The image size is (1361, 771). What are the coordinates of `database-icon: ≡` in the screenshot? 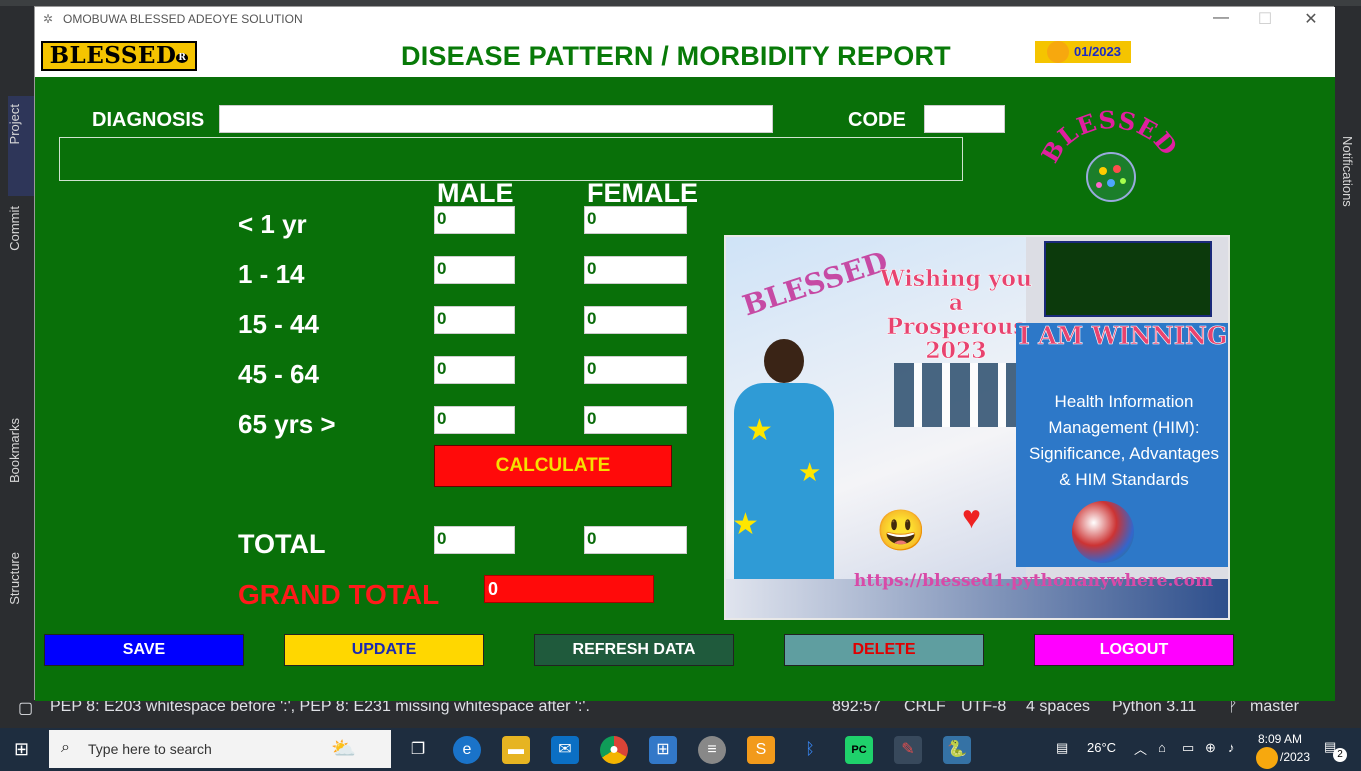 It's located at (712, 750).